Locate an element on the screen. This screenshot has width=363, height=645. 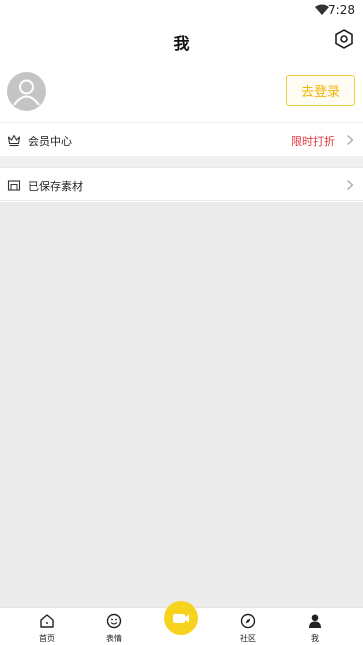
page-title: 我 is located at coordinates (181, 43).